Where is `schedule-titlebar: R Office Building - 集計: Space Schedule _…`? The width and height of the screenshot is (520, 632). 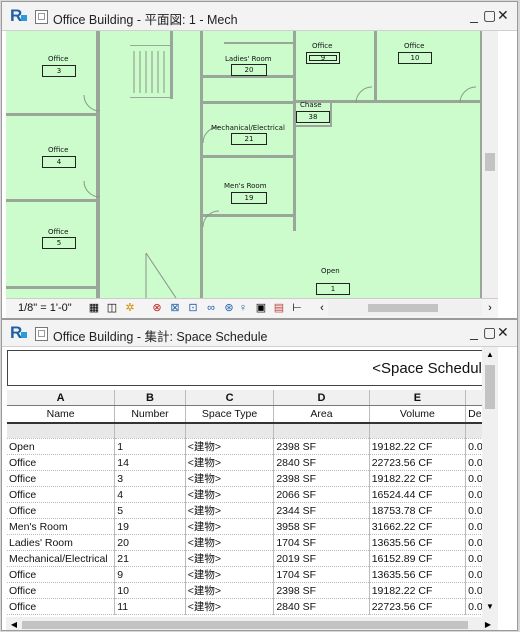
schedule-titlebar: R Office Building - 集計: Space Schedule _… is located at coordinates (259, 333).